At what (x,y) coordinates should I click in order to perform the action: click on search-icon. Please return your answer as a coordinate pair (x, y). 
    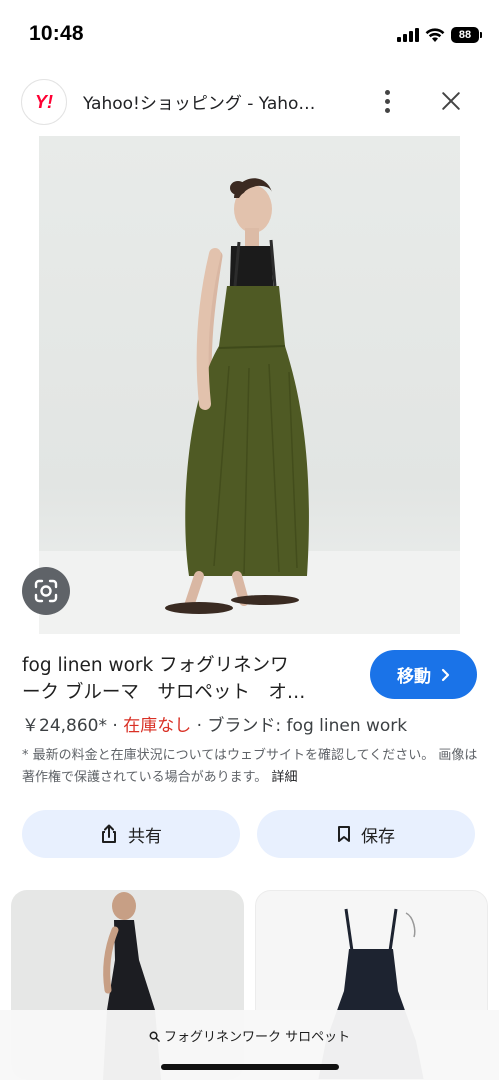
    Looking at the image, I should click on (154, 1036).